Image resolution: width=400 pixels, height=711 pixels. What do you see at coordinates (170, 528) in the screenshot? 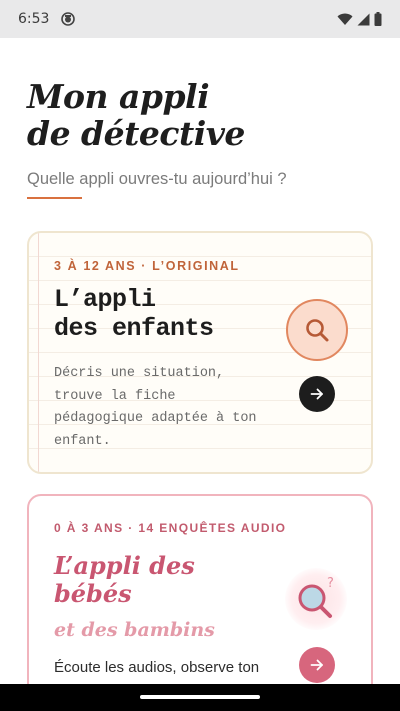
I see `card-kicker: 0 À 3 ANS · 14 ENQUÊTES AUDIO` at bounding box center [170, 528].